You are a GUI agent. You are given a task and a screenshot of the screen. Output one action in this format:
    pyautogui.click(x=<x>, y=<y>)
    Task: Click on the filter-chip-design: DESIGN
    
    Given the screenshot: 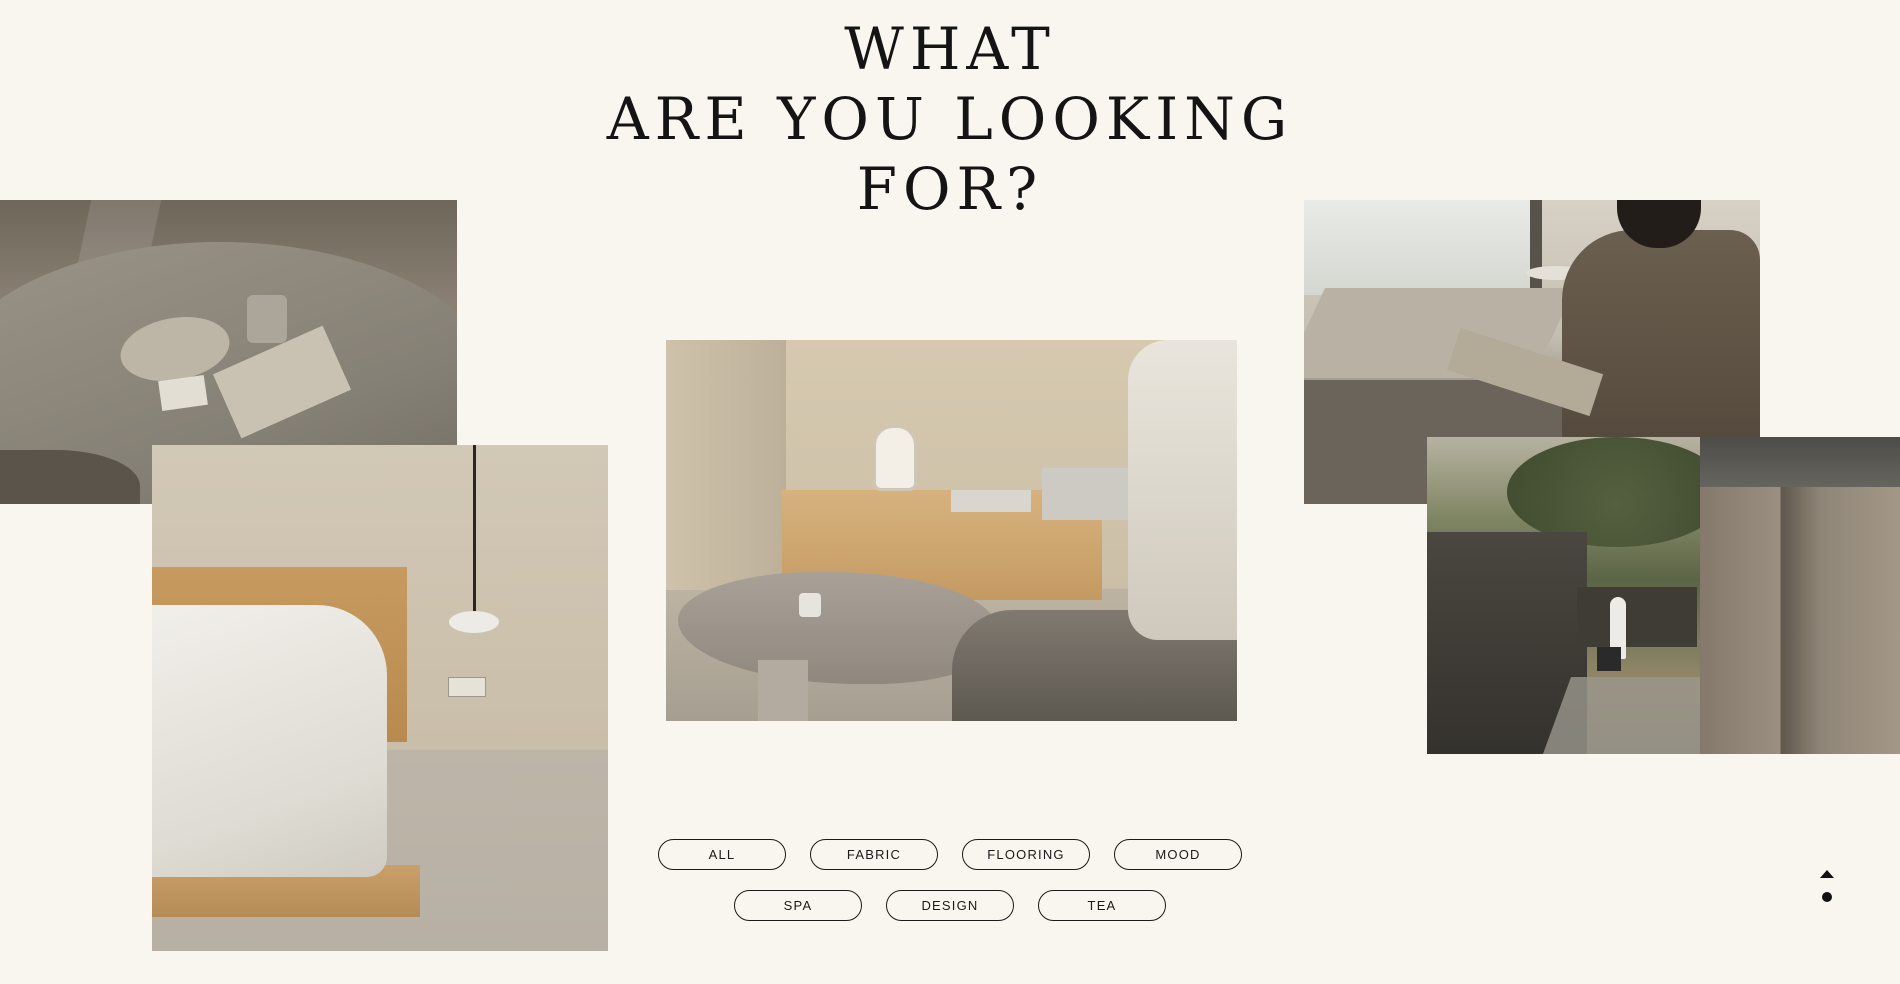 What is the action you would take?
    pyautogui.click(x=950, y=905)
    